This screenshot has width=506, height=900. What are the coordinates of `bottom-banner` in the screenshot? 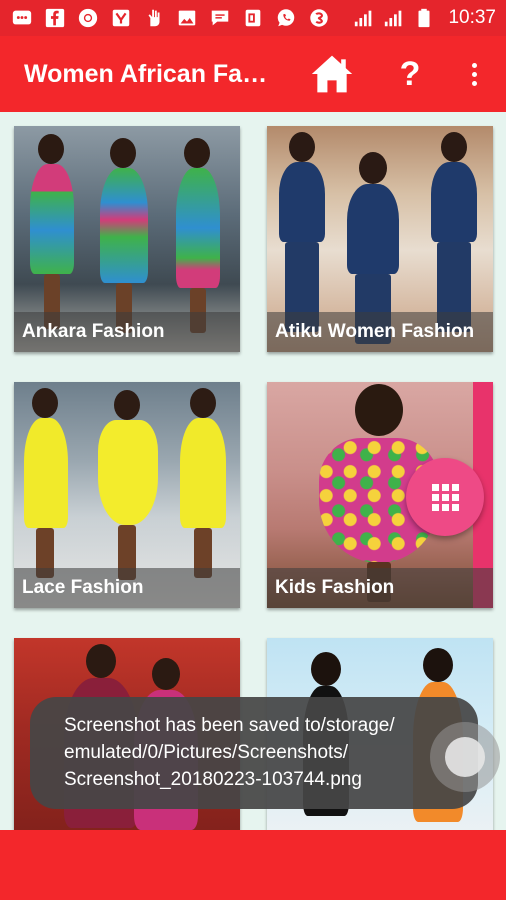 It's located at (253, 865).